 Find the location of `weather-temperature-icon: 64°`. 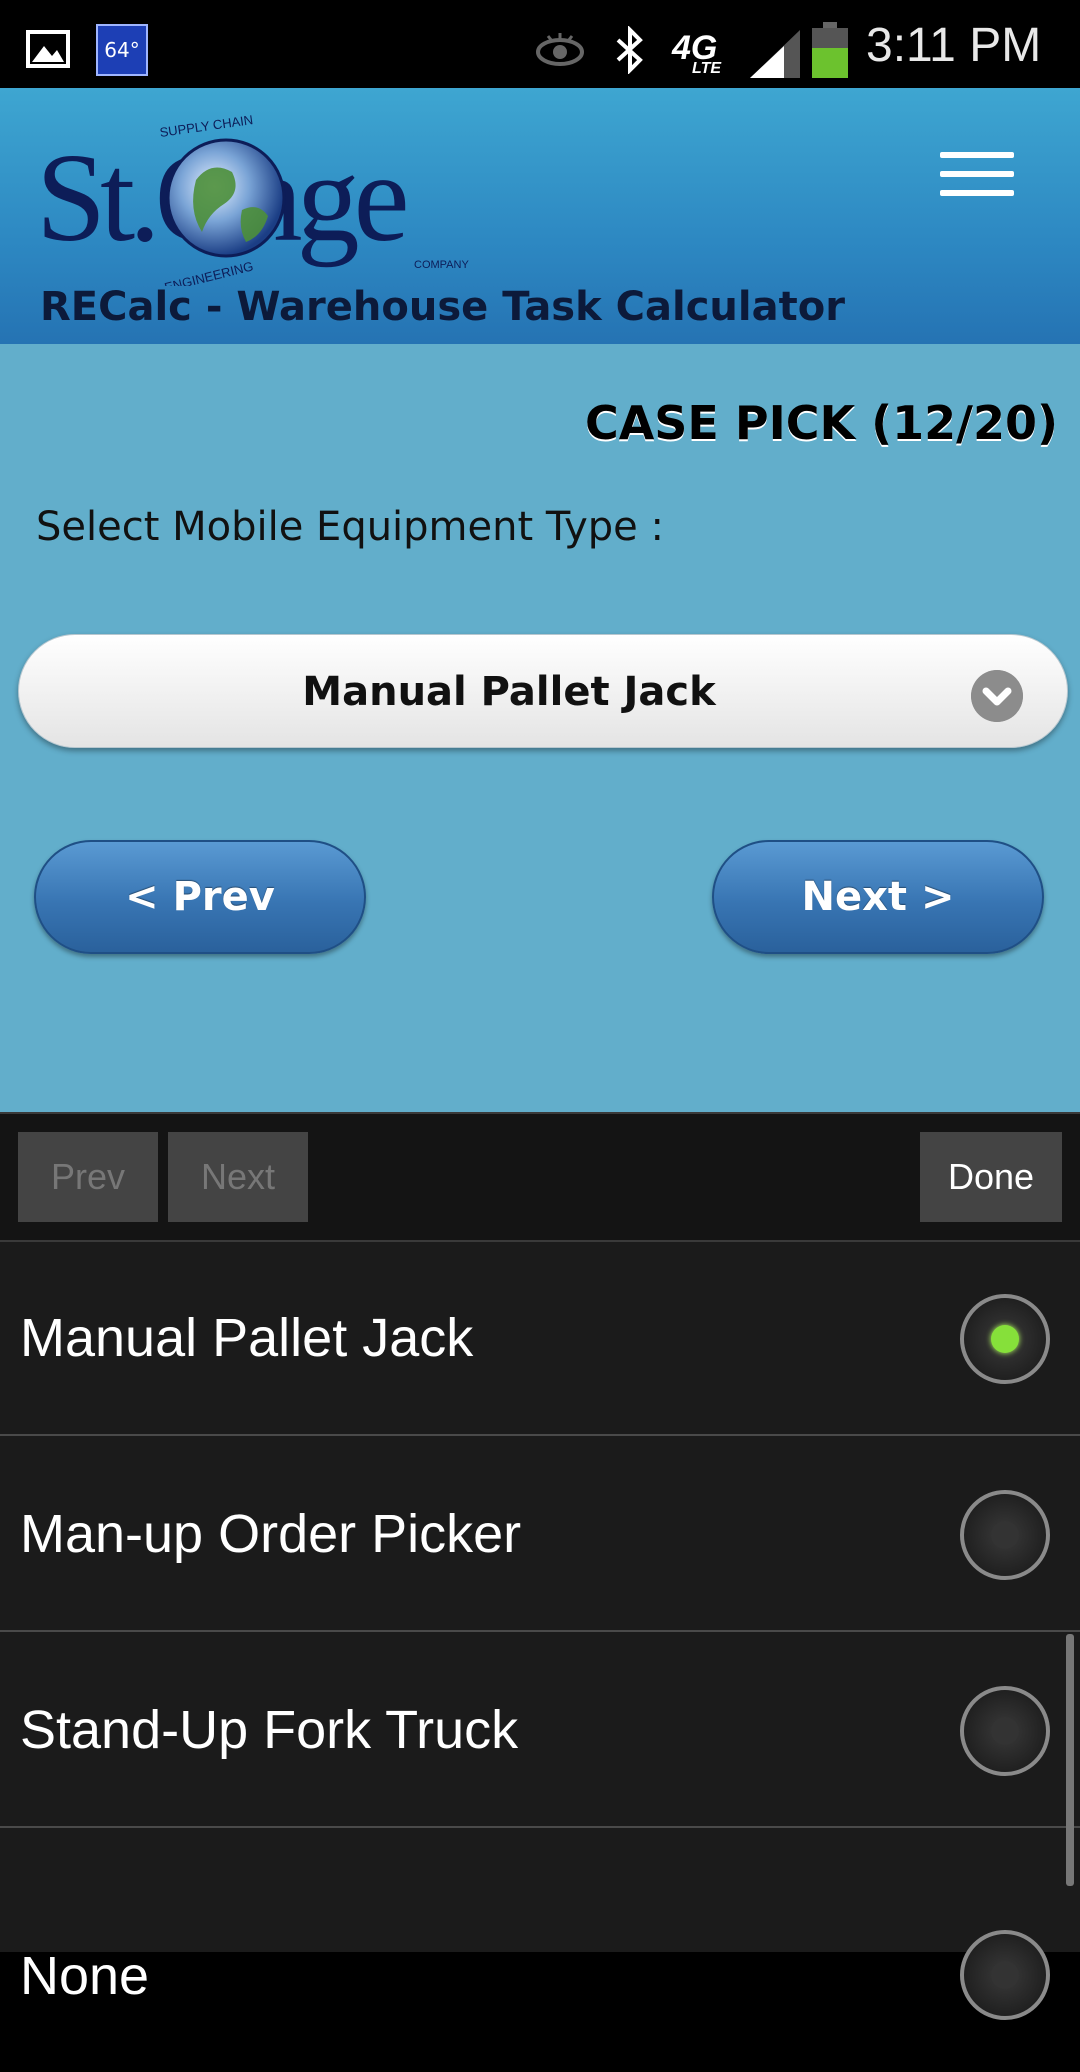

weather-temperature-icon: 64° is located at coordinates (122, 50).